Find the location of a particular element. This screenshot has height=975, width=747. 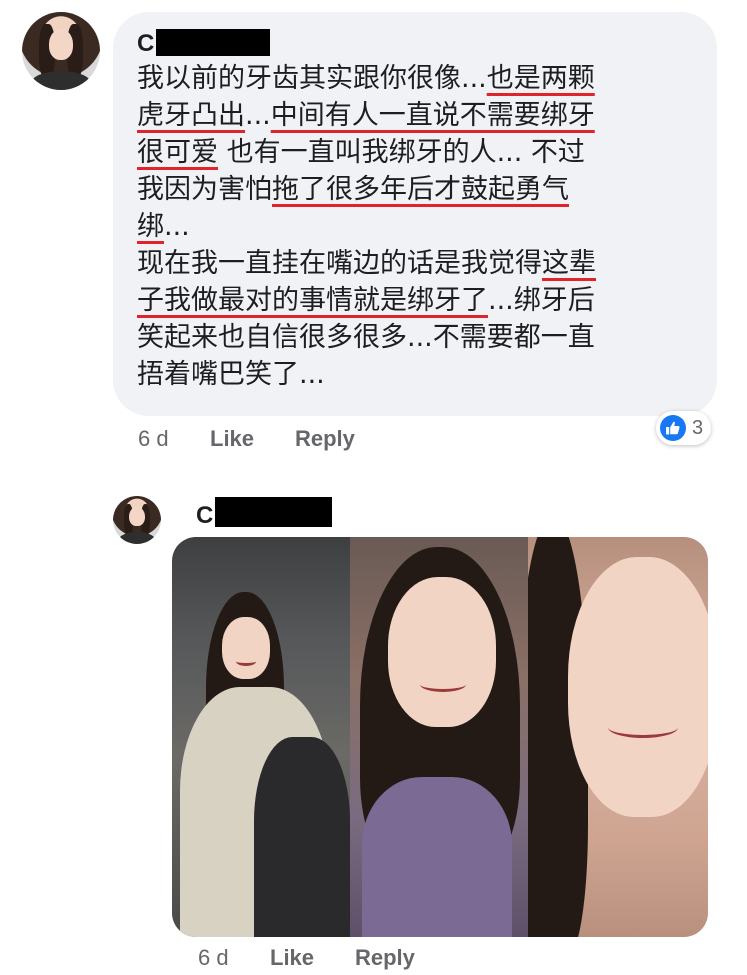

comment-text-line: 子我做最对的事情就是绑牙了...绑牙后 is located at coordinates (422, 300).